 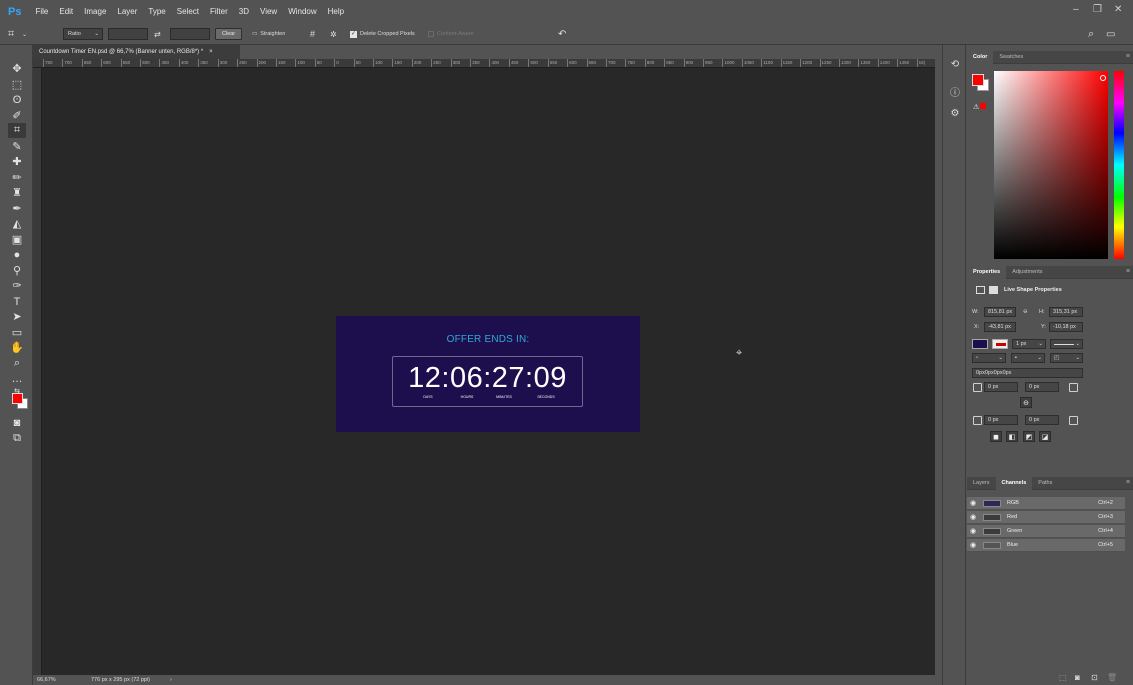 I want to click on swap-icon: ⇄, so click(x=157, y=34).